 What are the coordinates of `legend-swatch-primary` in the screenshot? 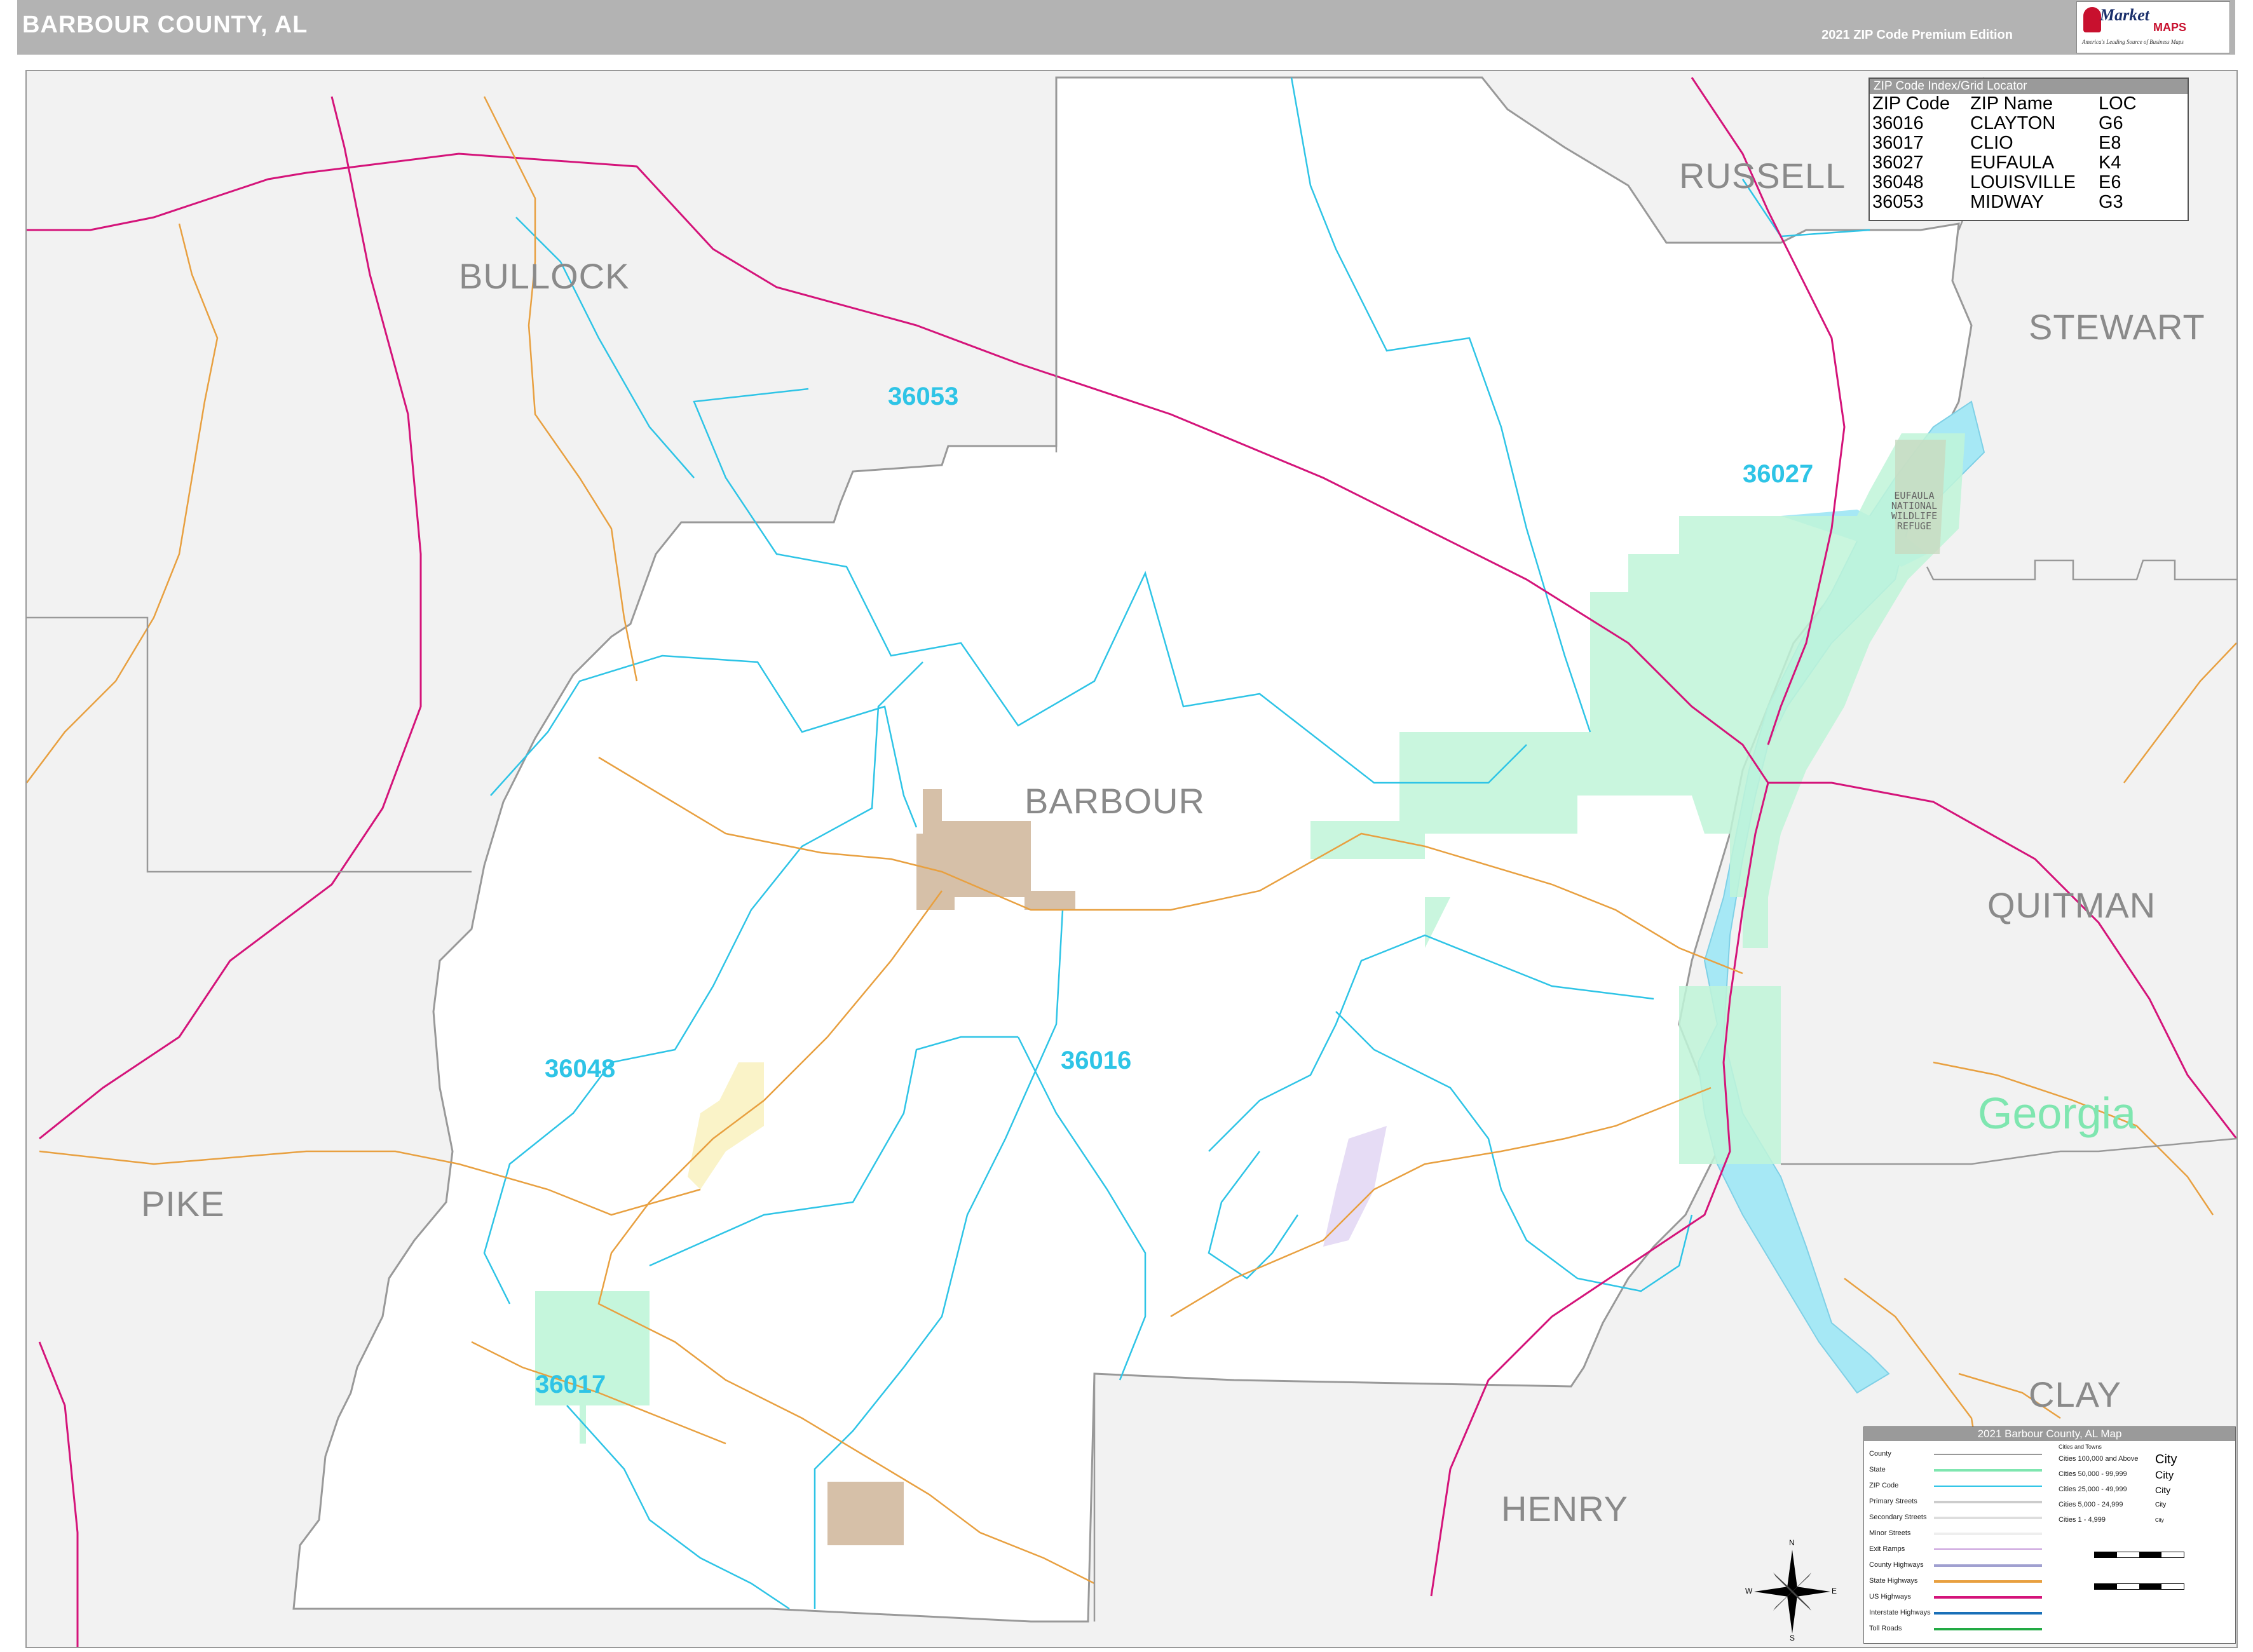 It's located at (1988, 1502).